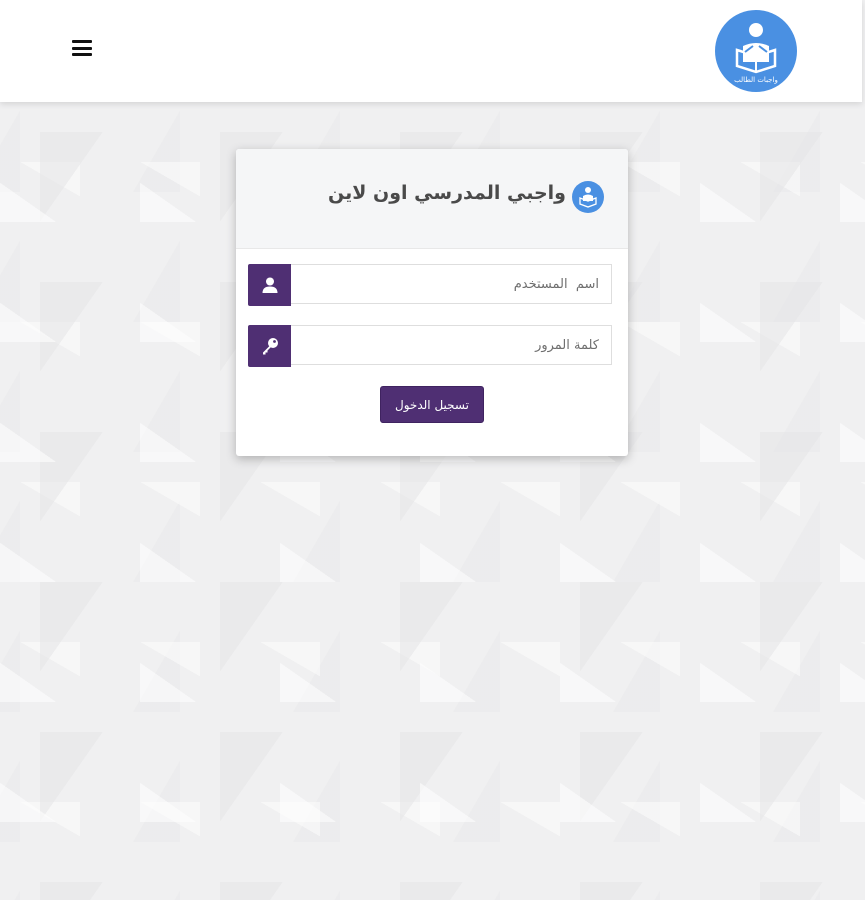  What do you see at coordinates (432, 404) in the screenshot?
I see `login-submit-button: تسجيل الدخول` at bounding box center [432, 404].